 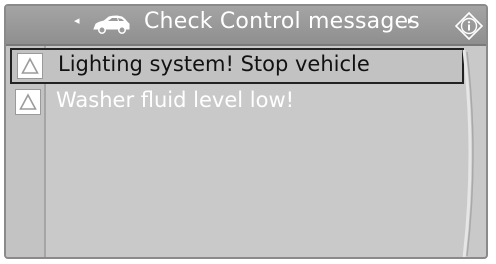 I want to click on next-arrow-icon: ▸, so click(x=411, y=20).